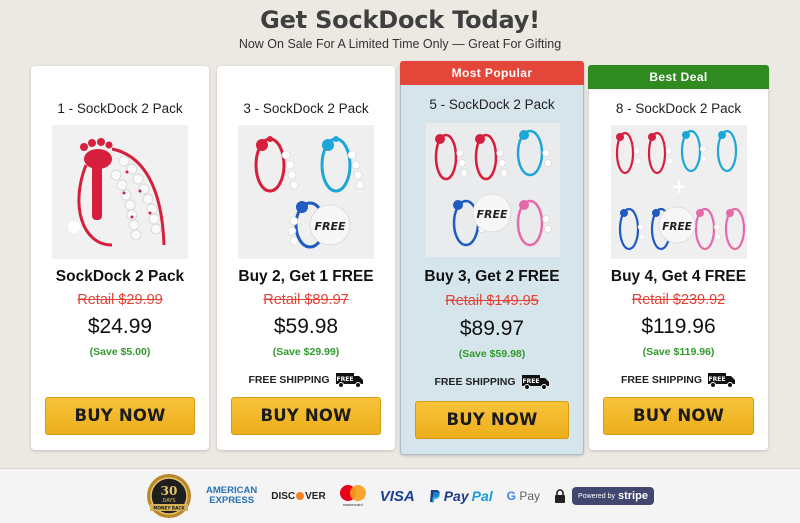 The image size is (800, 523). Describe the element at coordinates (397, 496) in the screenshot. I see `visa-logo: VISA` at that location.